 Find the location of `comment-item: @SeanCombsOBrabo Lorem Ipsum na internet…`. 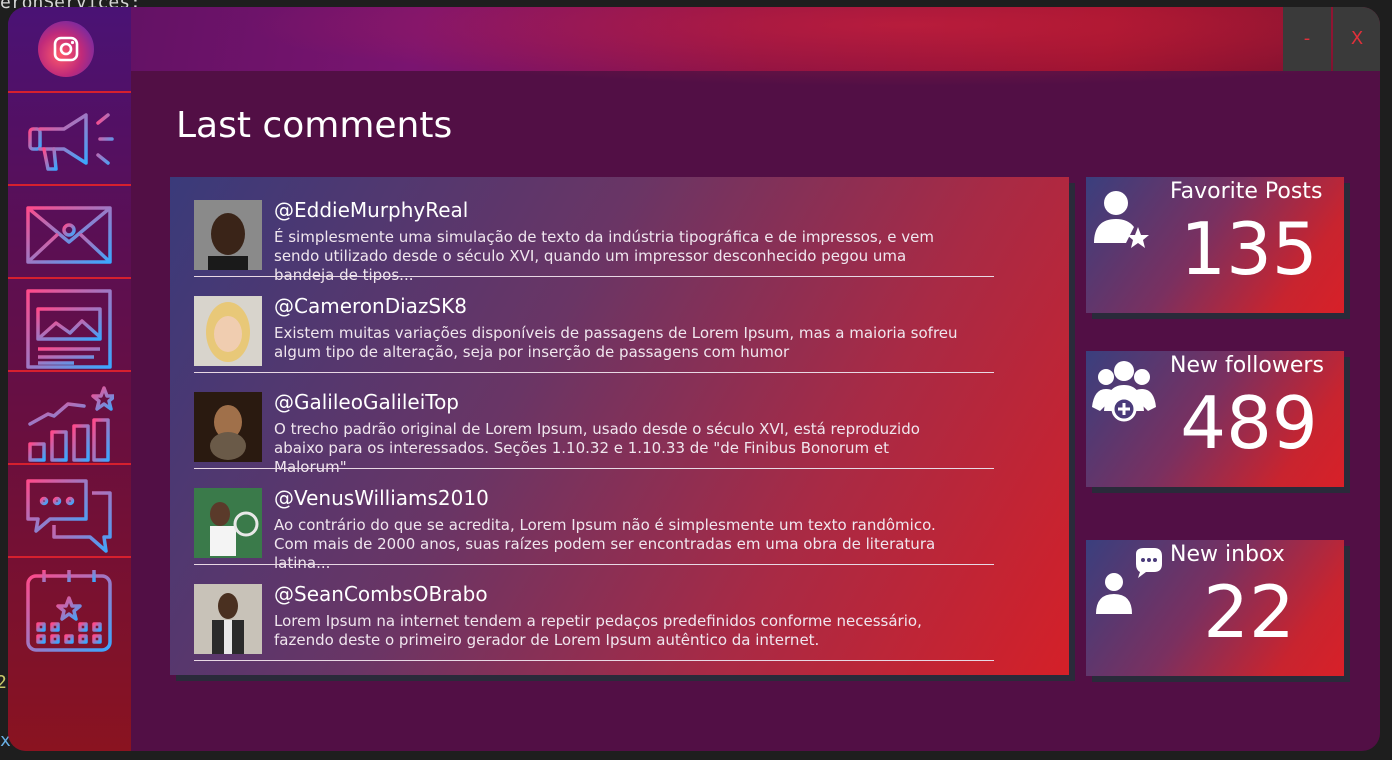

comment-item: @SeanCombsOBrabo Lorem Ipsum na internet… is located at coordinates (594, 624).